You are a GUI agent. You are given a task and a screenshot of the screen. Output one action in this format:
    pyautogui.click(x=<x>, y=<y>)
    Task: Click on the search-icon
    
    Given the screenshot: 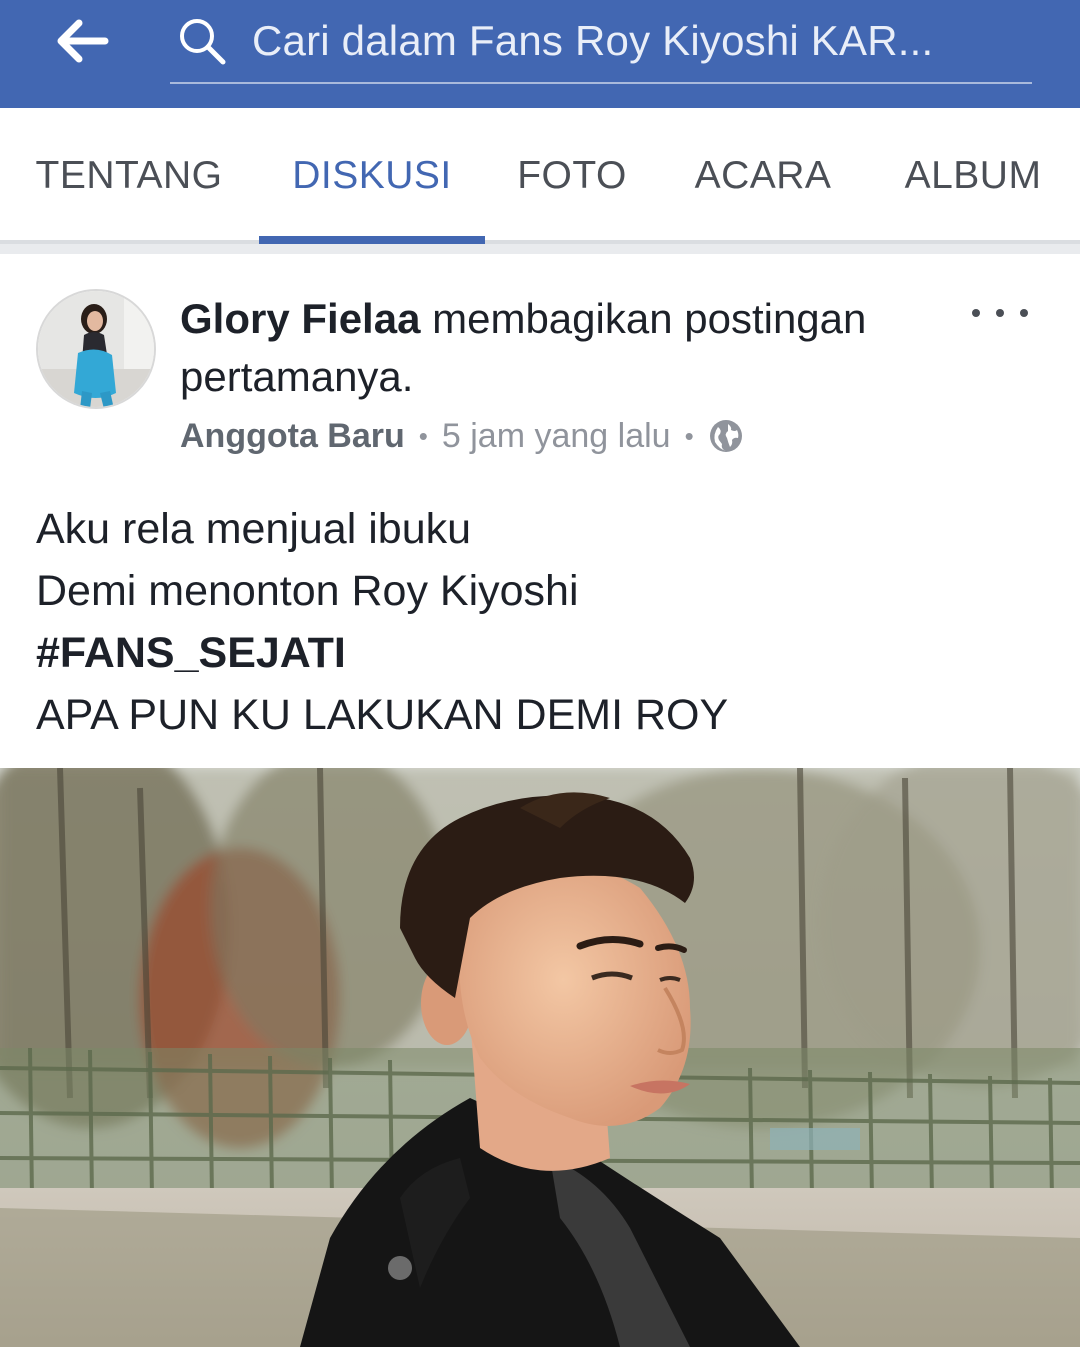 What is the action you would take?
    pyautogui.click(x=202, y=41)
    